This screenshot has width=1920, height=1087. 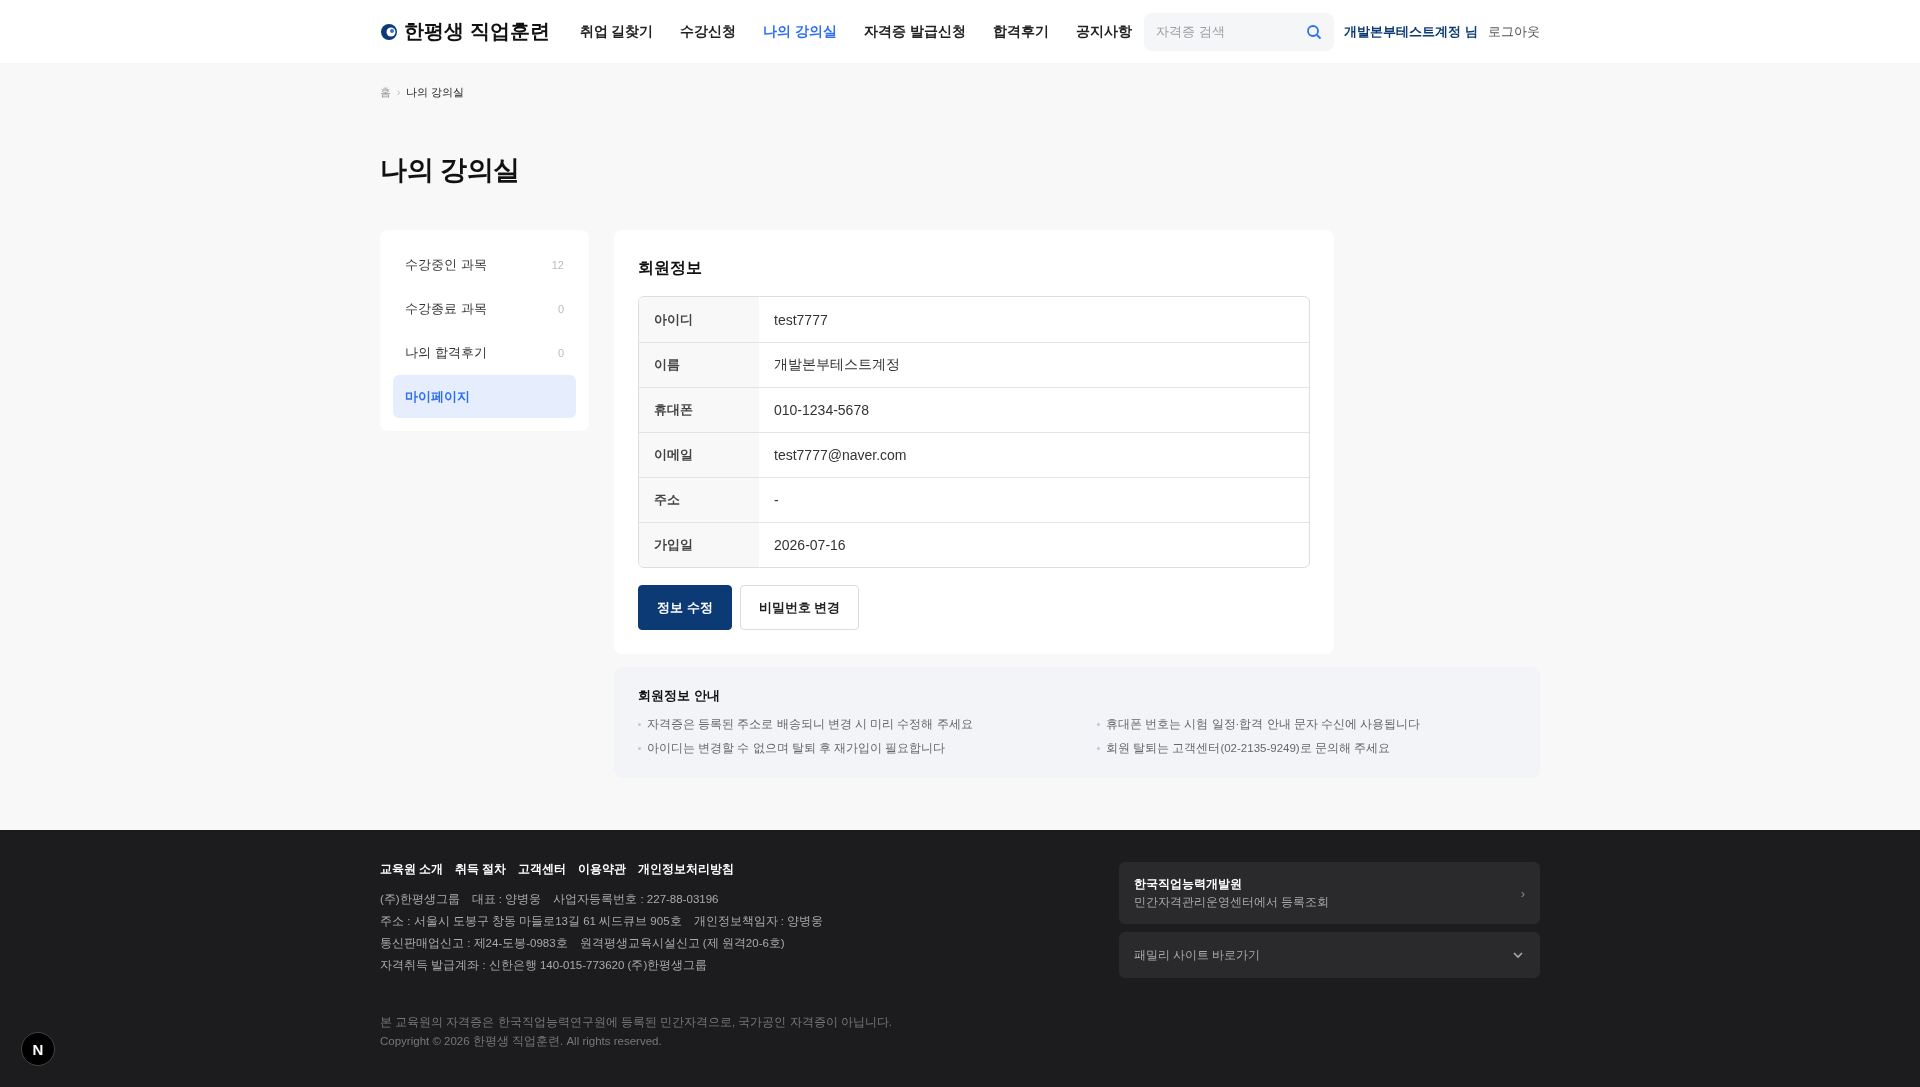 I want to click on row-value: test7777@naver.com, so click(x=840, y=455).